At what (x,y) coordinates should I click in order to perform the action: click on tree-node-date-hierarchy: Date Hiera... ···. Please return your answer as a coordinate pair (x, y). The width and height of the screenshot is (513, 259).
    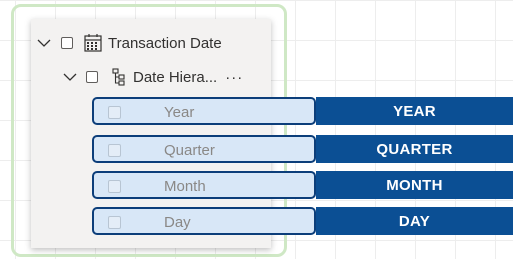
    Looking at the image, I should click on (152, 77).